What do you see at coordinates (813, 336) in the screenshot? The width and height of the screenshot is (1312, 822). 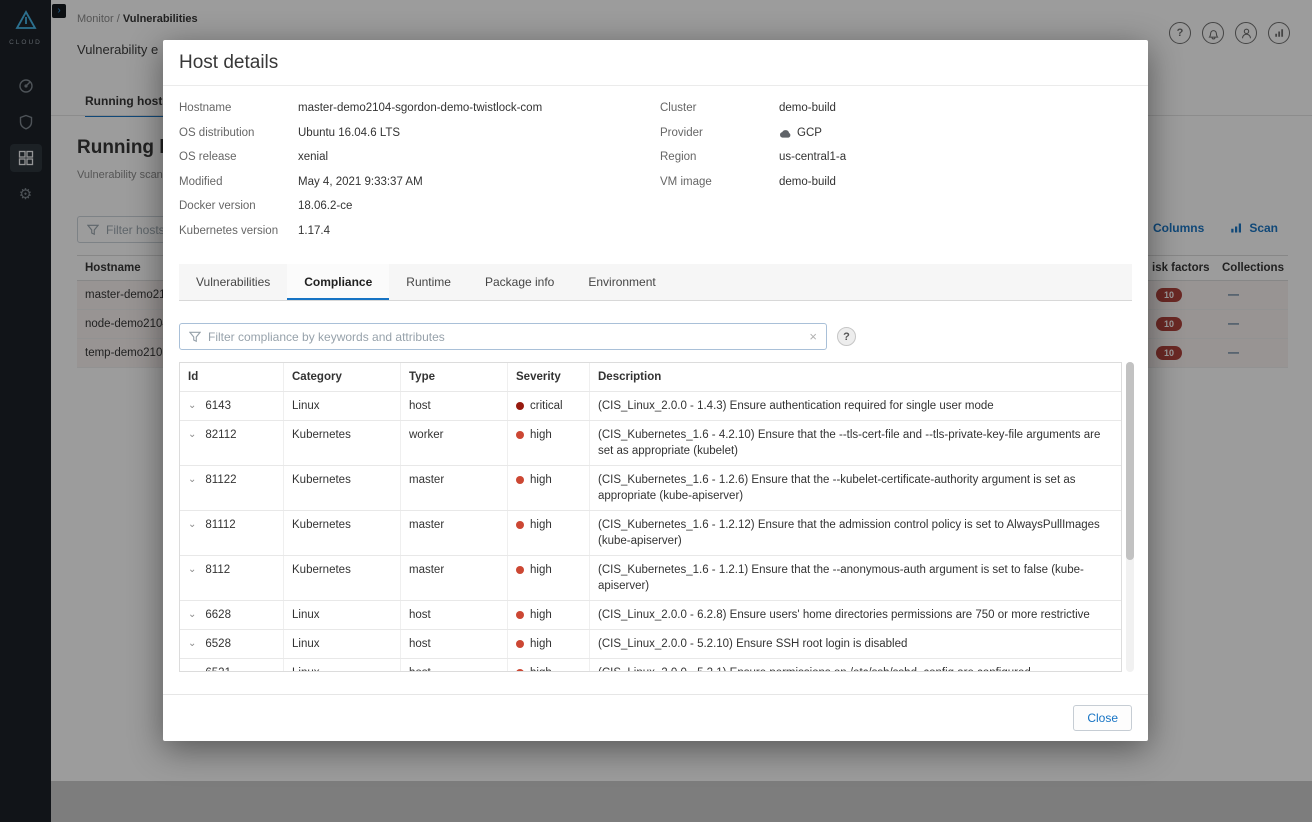 I see `clear-filter-icon: ×` at bounding box center [813, 336].